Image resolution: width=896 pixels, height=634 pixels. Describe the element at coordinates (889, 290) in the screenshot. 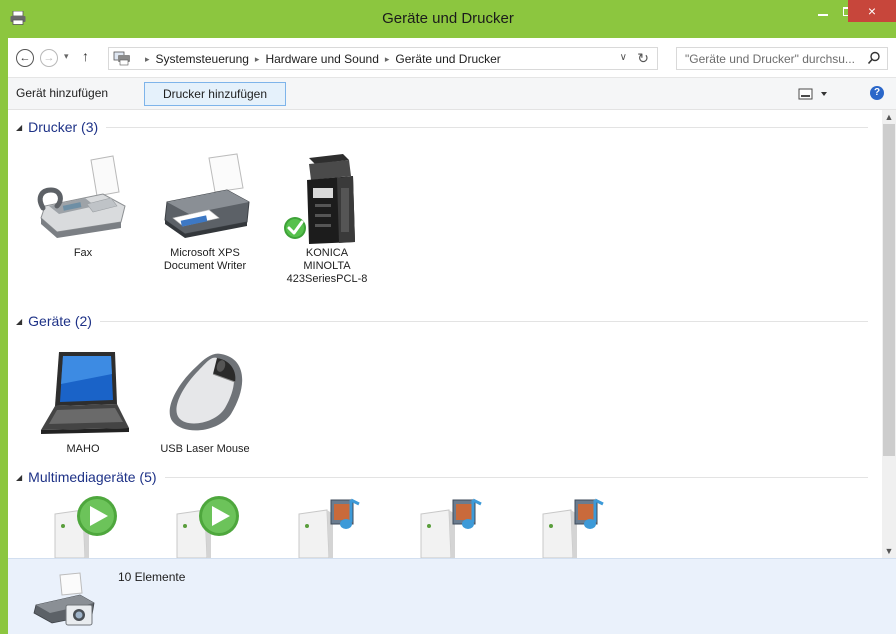

I see `scrollbar-thumb` at that location.